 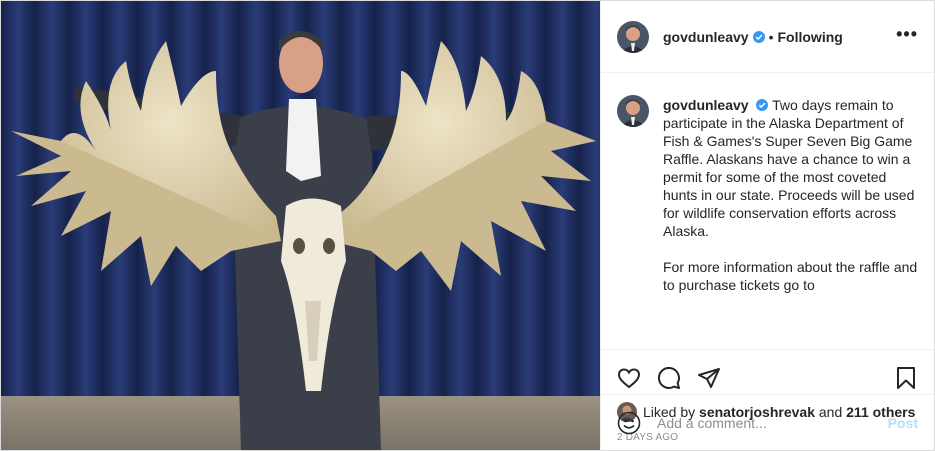 What do you see at coordinates (706, 37) in the screenshot?
I see `author-username: govdunleavy` at bounding box center [706, 37].